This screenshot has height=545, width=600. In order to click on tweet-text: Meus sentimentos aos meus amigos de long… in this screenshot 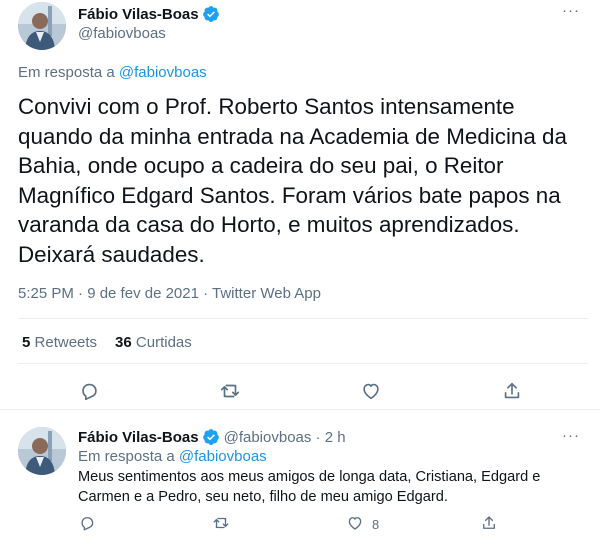, I will do `click(309, 487)`.